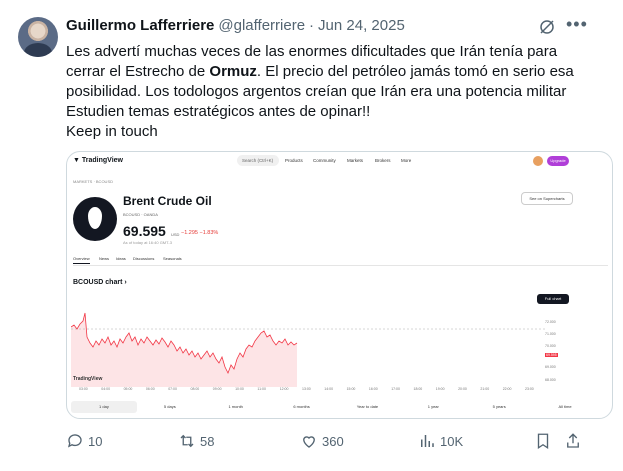 This screenshot has width=623, height=471. Describe the element at coordinates (547, 198) in the screenshot. I see `see-on-supercharts-button: See on Supercharts` at that location.